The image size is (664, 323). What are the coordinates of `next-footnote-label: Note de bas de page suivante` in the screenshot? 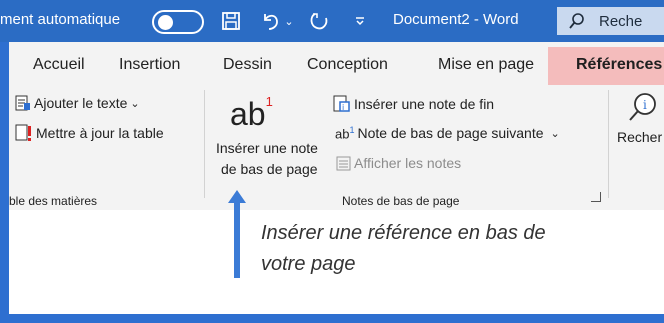 It's located at (450, 133).